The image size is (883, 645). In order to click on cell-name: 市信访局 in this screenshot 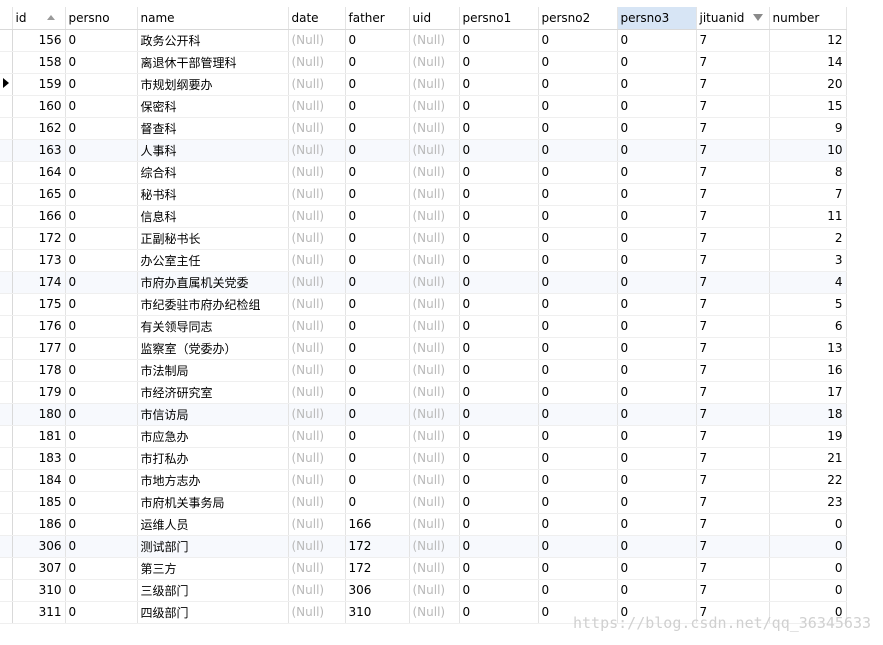, I will do `click(213, 414)`.